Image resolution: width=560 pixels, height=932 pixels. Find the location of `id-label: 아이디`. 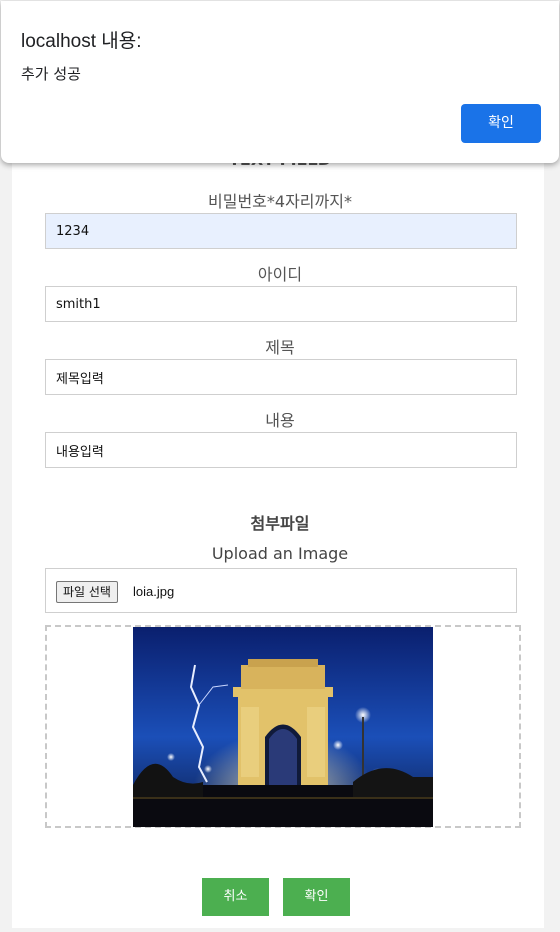

id-label: 아이디 is located at coordinates (280, 274).